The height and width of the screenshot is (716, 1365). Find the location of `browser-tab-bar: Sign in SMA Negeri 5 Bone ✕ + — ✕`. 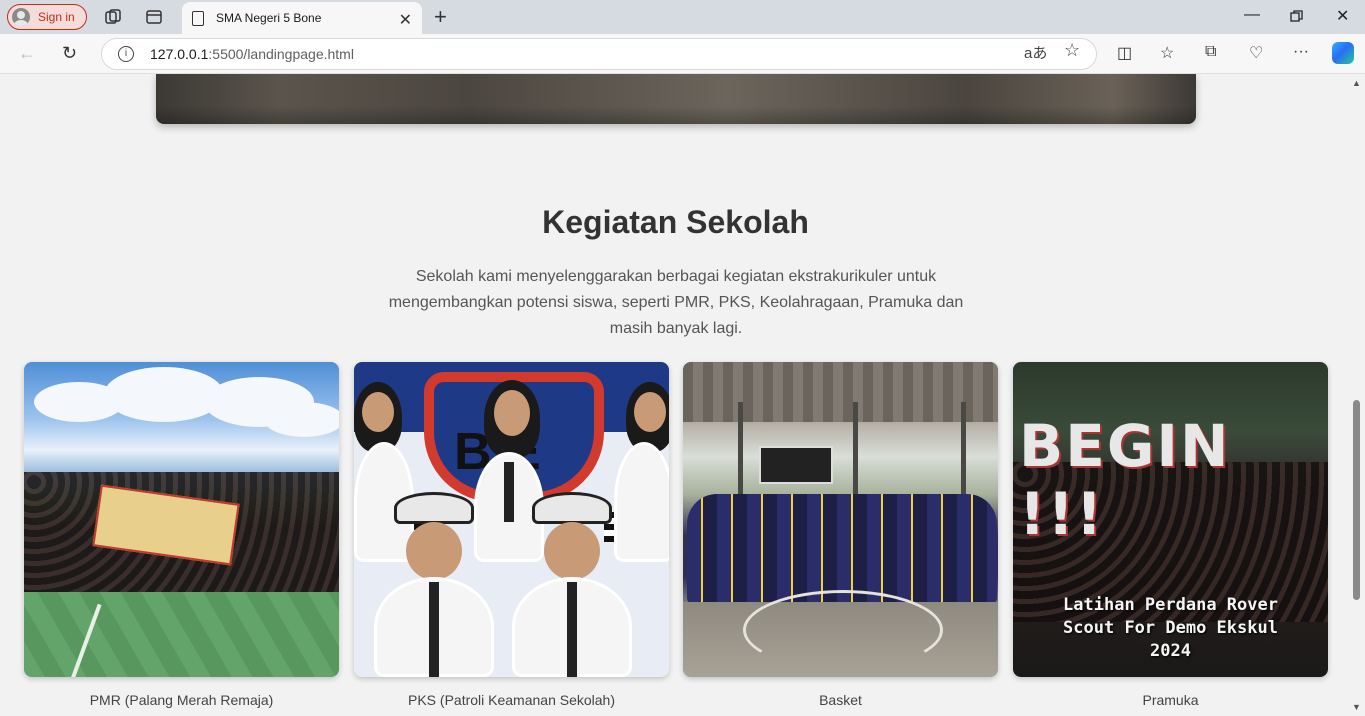

browser-tab-bar: Sign in SMA Negeri 5 Bone ✕ + — ✕ is located at coordinates (682, 17).